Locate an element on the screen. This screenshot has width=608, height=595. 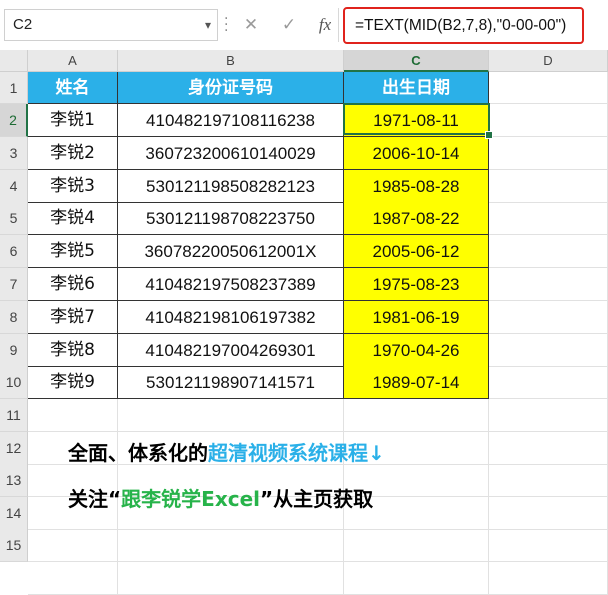
promo-line-1: 全面、体系化的超清视频系统课程↓ is located at coordinates (226, 451).